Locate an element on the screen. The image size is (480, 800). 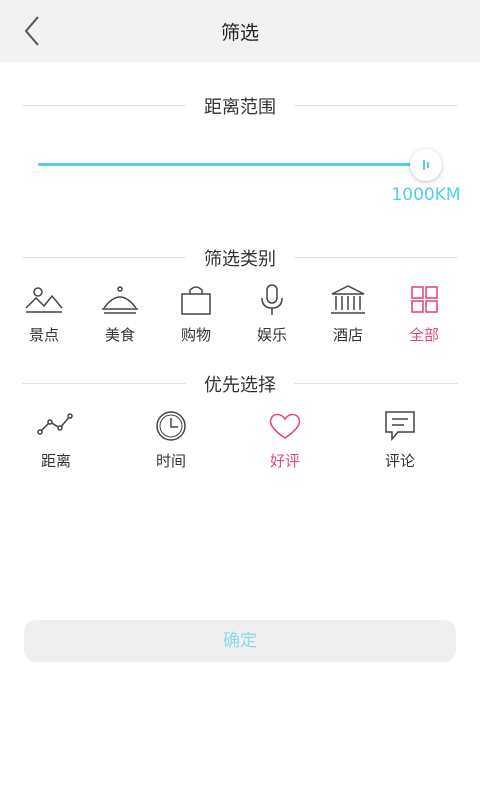
distance-title-text: 距离范围 is located at coordinates (240, 107).